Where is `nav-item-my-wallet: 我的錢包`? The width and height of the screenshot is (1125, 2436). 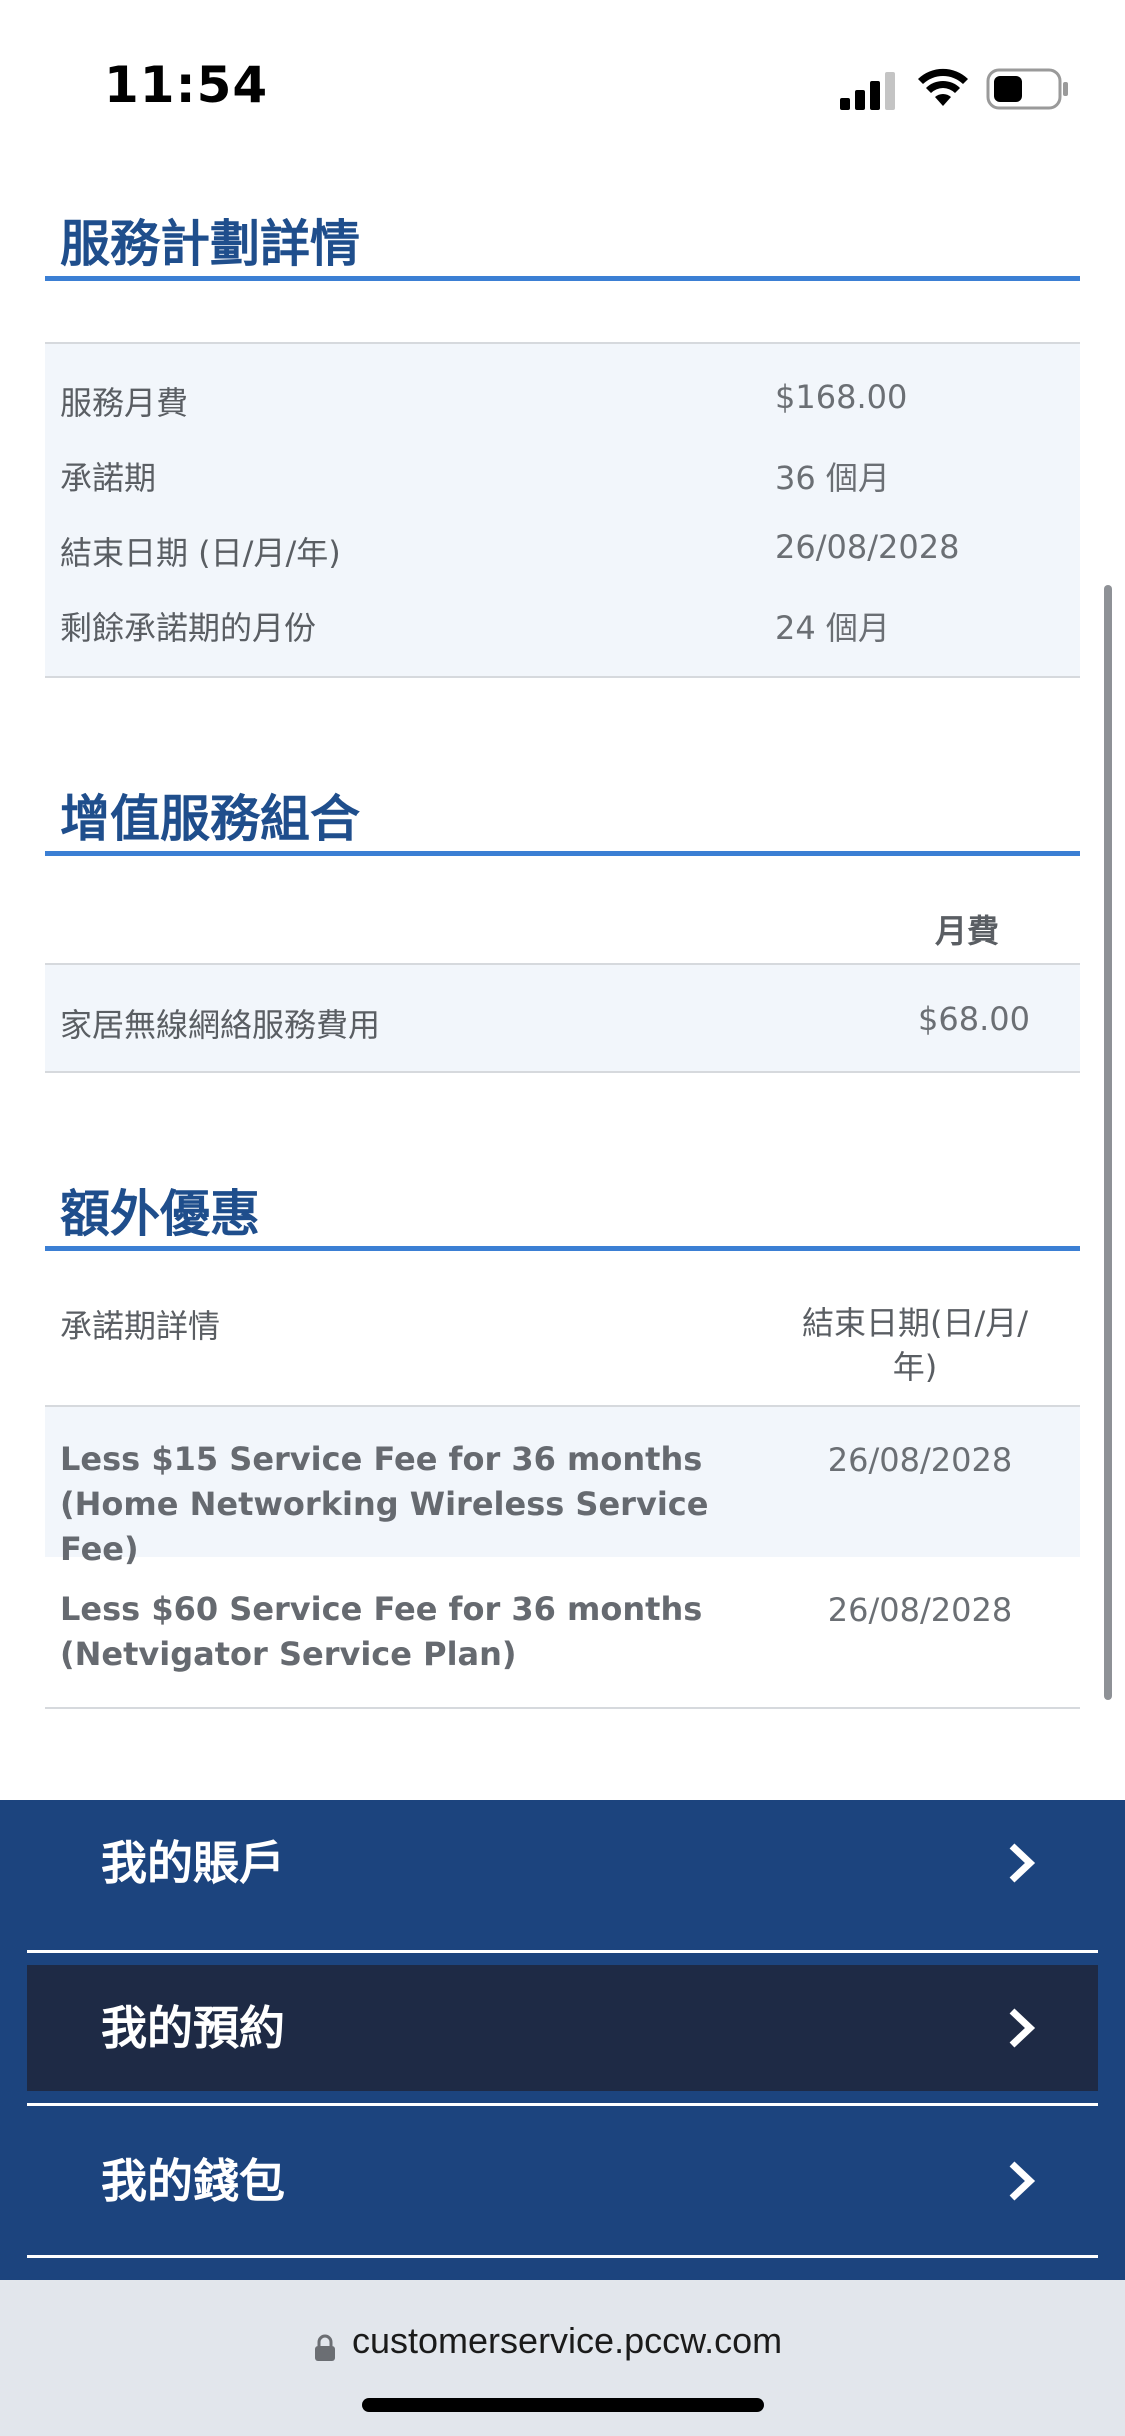
nav-item-my-wallet: 我的錢包 is located at coordinates (562, 2181).